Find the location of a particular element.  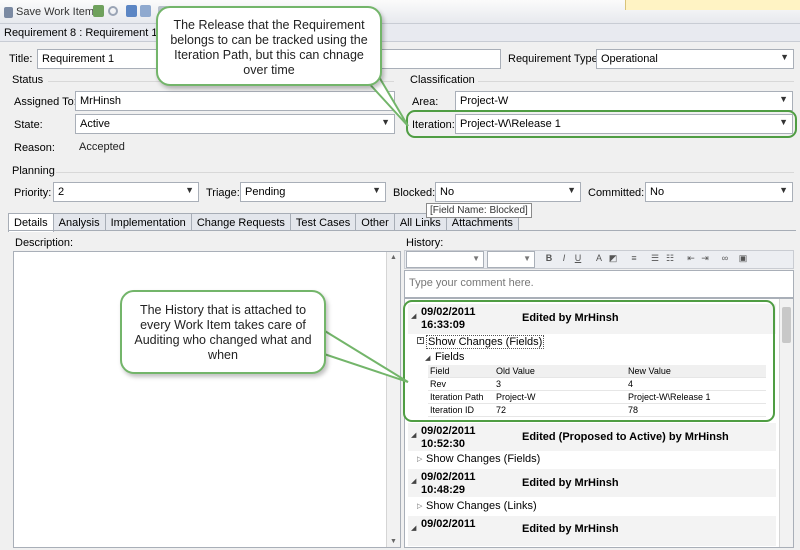

underline-icon: U is located at coordinates (578, 260).